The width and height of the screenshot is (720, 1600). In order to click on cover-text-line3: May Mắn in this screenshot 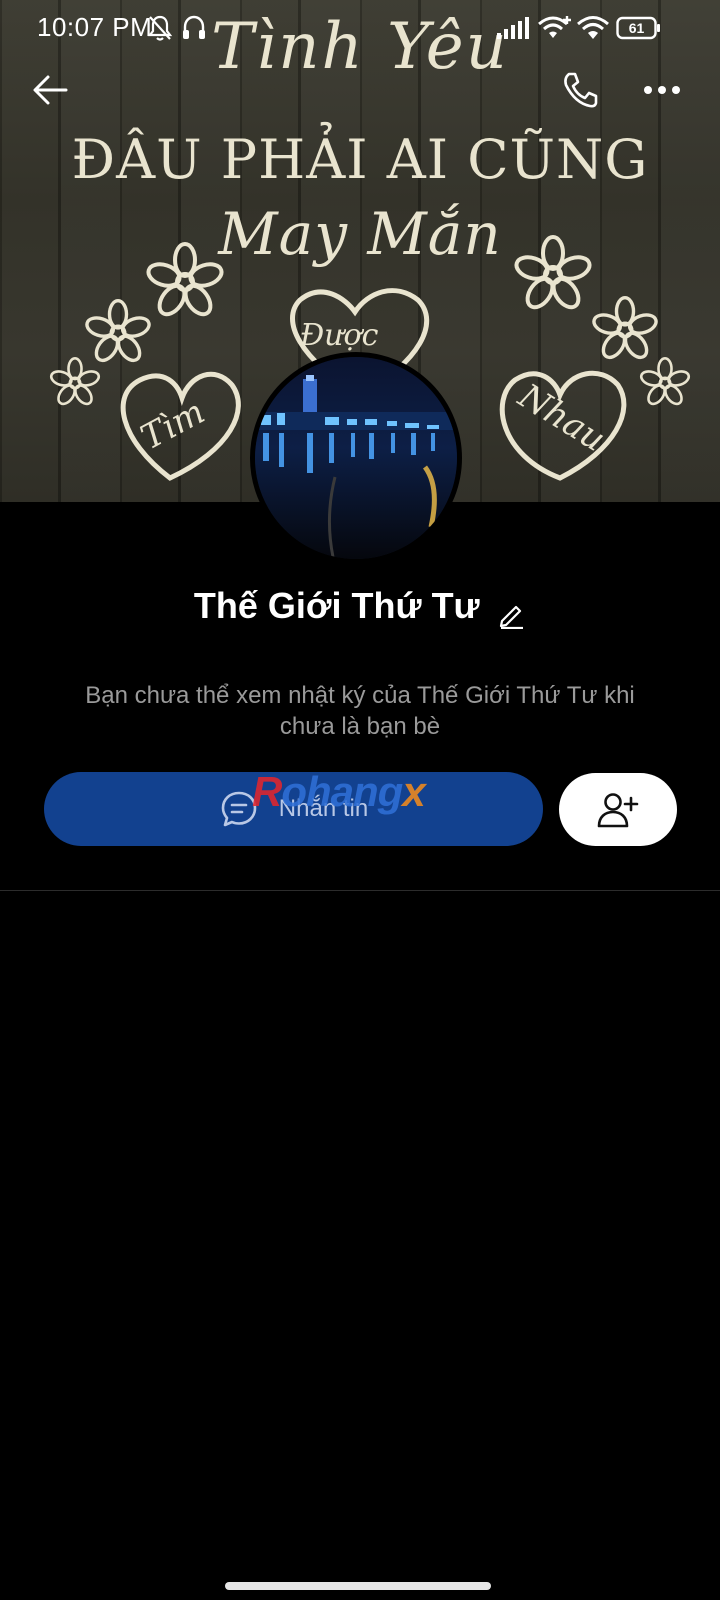, I will do `click(360, 234)`.